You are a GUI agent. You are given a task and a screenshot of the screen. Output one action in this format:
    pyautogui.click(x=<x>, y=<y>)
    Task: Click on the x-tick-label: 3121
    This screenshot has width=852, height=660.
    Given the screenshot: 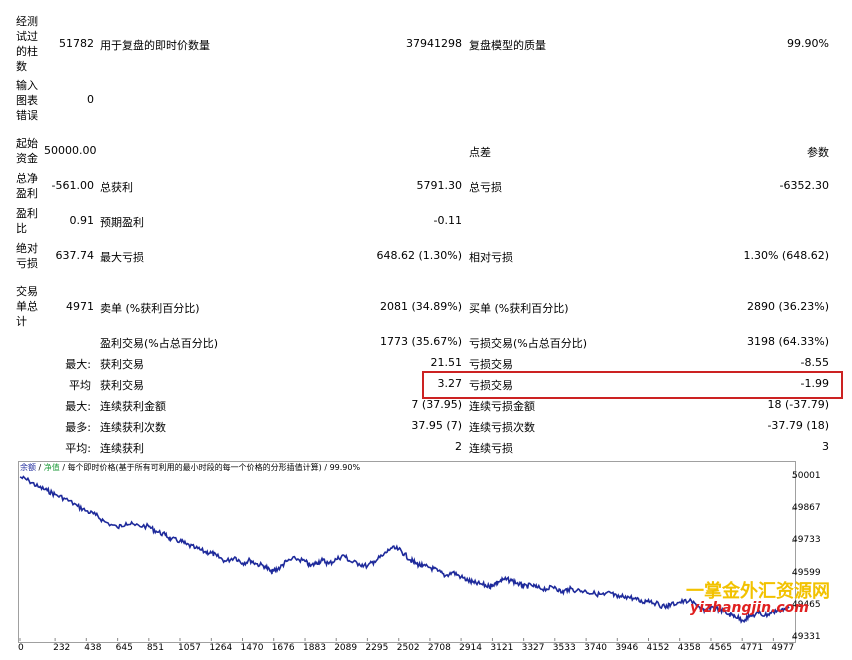 What is the action you would take?
    pyautogui.click(x=502, y=648)
    